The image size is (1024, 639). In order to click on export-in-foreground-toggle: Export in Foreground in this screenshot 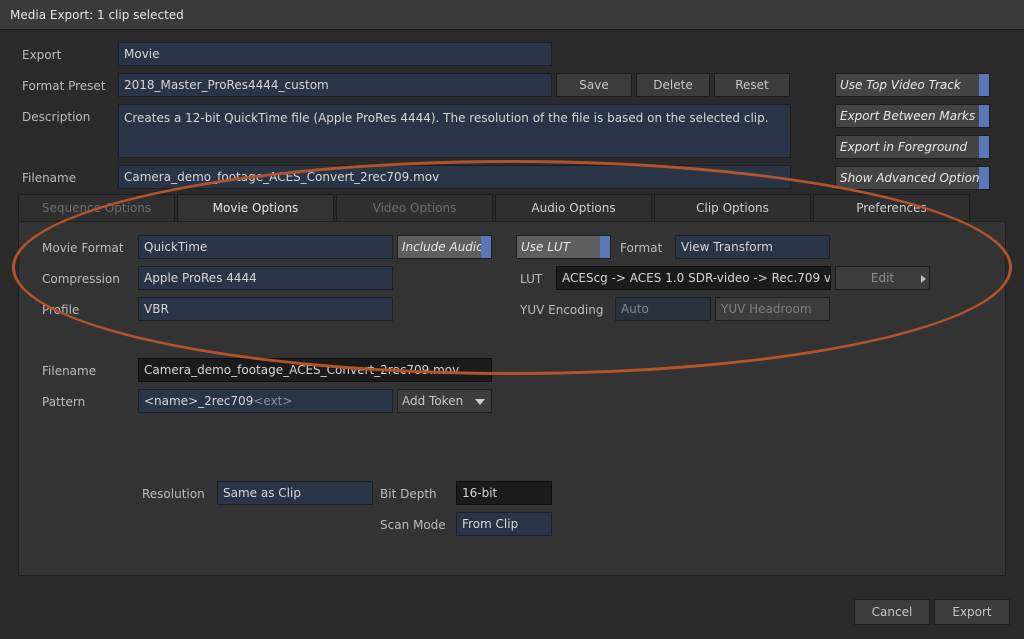, I will do `click(912, 147)`.